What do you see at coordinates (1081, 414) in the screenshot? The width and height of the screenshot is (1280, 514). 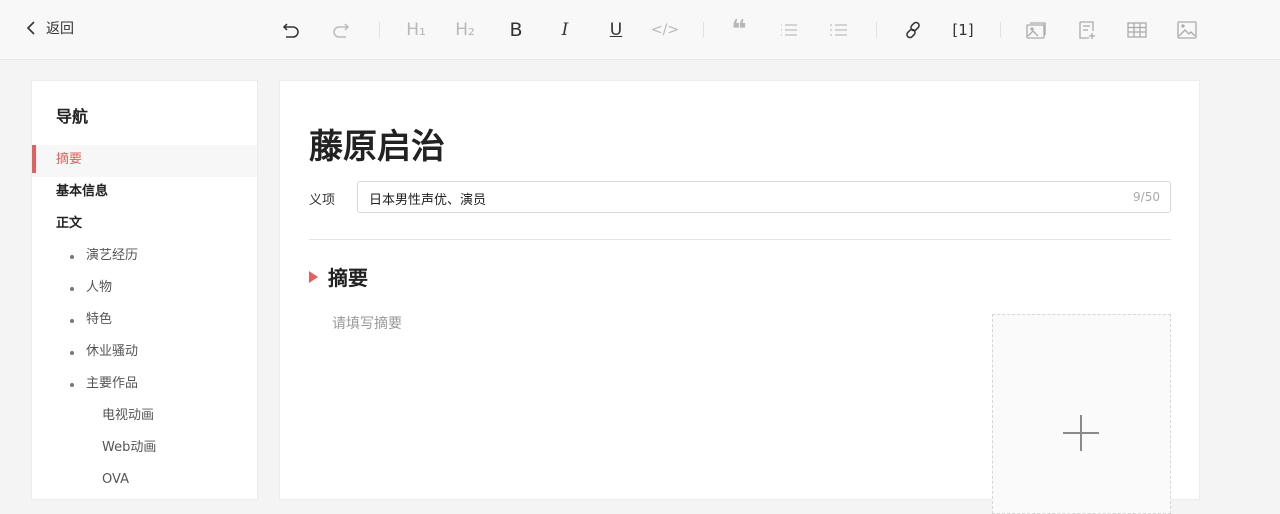 I see `image-upload-button` at bounding box center [1081, 414].